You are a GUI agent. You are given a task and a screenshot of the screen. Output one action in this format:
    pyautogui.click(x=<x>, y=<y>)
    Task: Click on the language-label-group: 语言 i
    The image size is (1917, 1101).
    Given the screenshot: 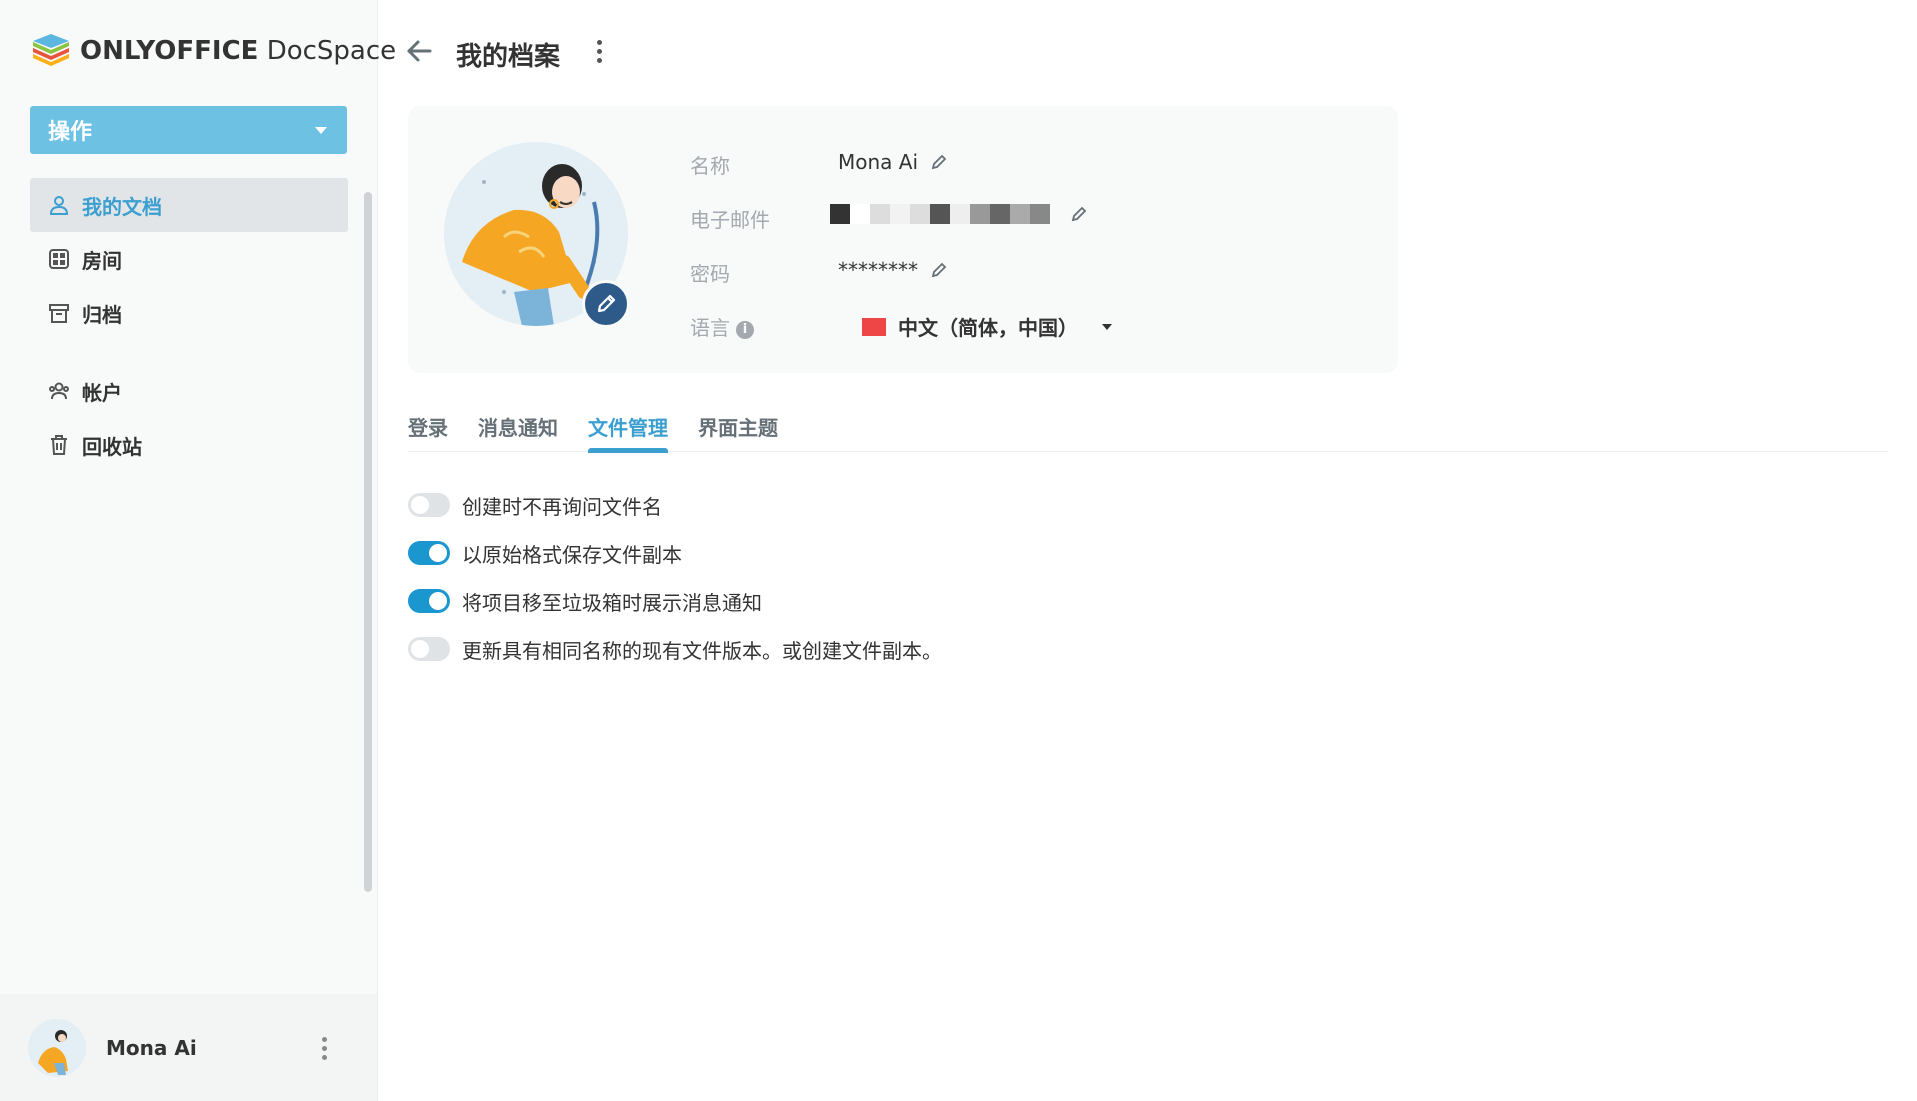 What is the action you would take?
    pyautogui.click(x=722, y=326)
    